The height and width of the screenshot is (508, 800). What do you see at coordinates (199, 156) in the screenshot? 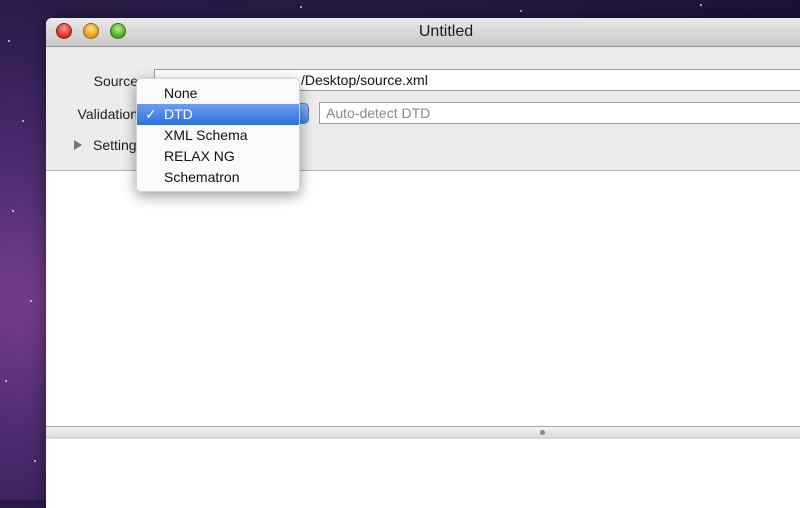
I see `menu-item-label: RELAX NG` at bounding box center [199, 156].